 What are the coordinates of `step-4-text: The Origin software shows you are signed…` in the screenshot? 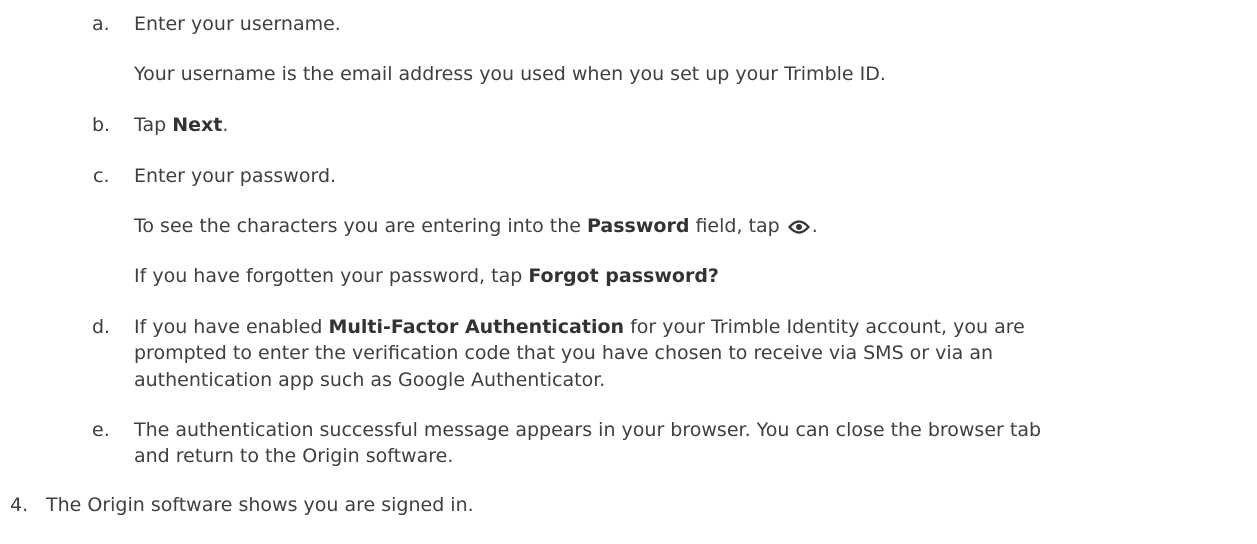 It's located at (260, 505).